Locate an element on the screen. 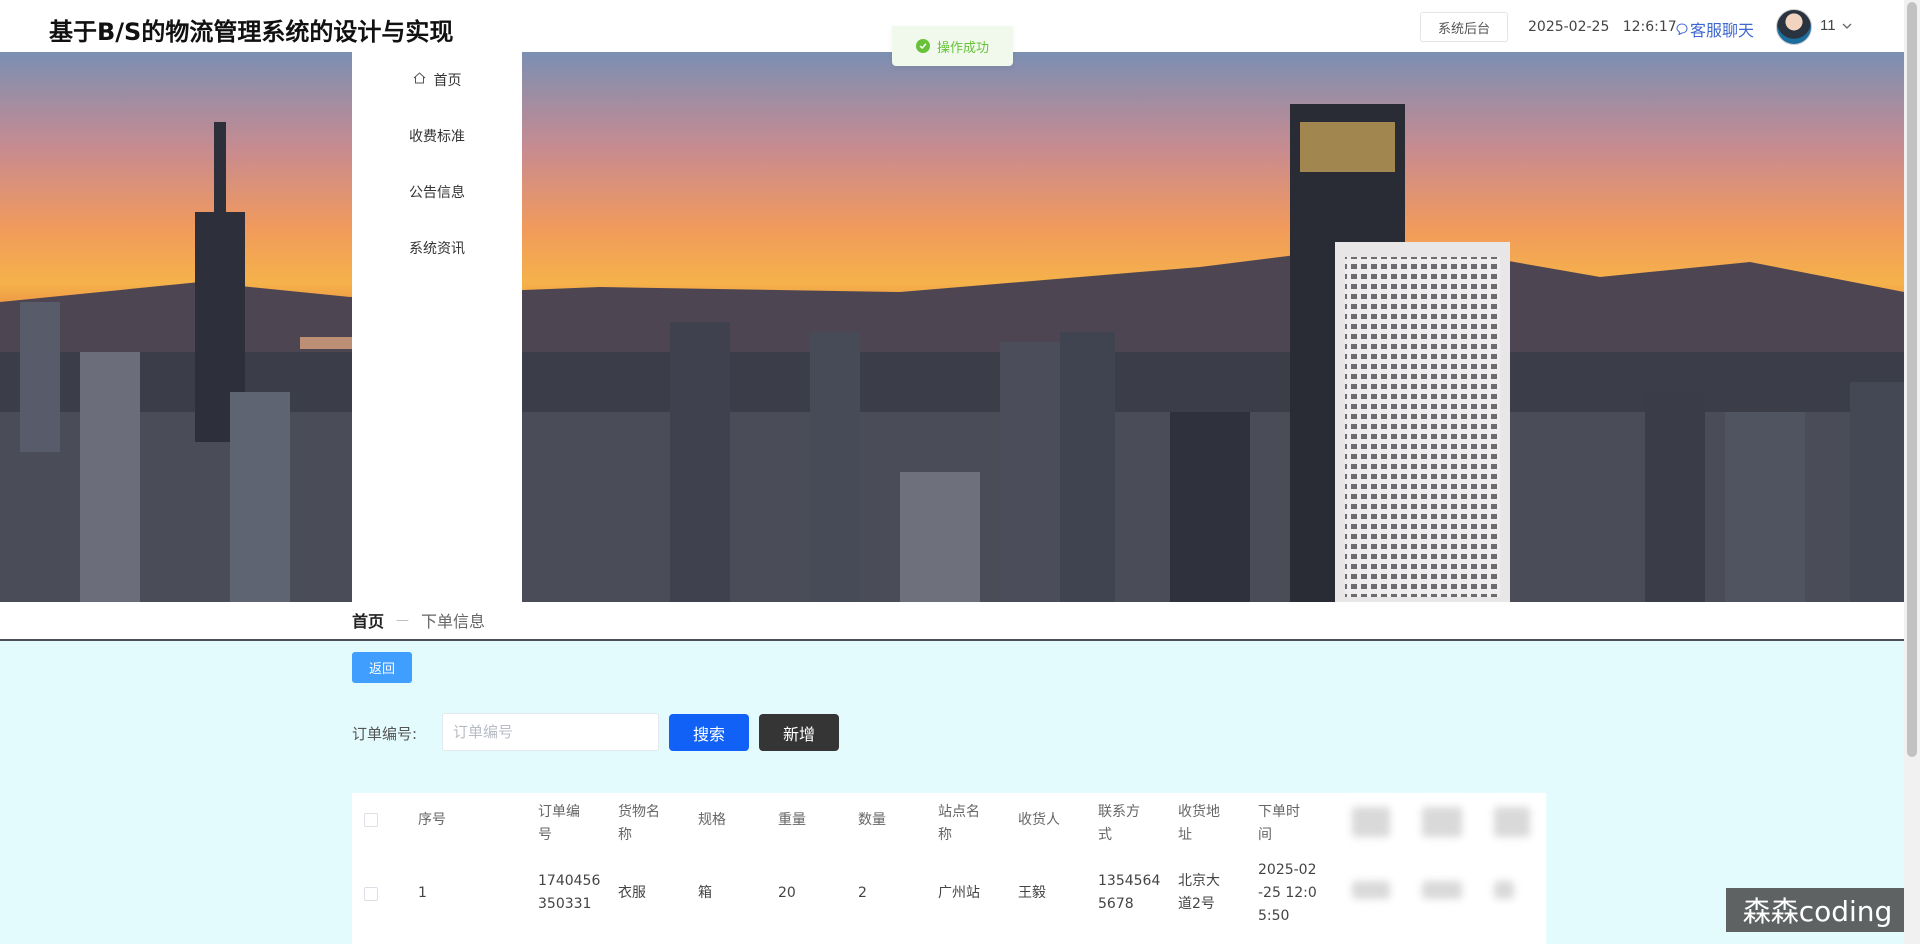  cell-order-time: 2025-02 -25 12:0 5:50 is located at coordinates (1287, 893).